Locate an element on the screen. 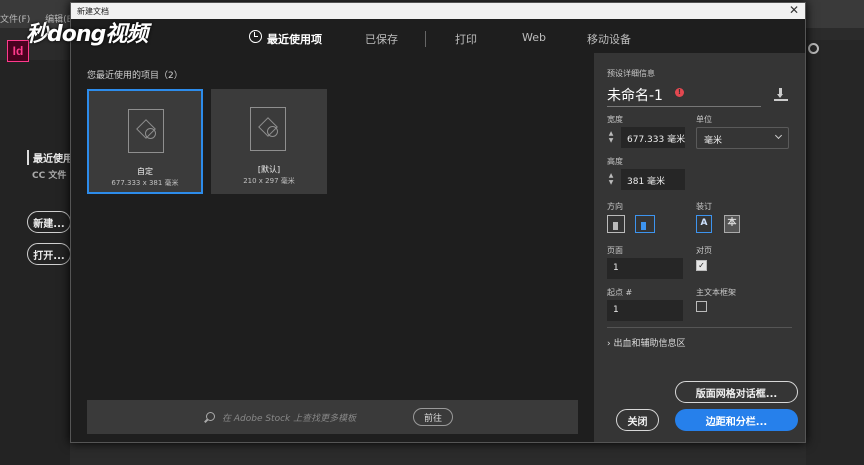 This screenshot has height=465, width=864. search-icon is located at coordinates (210, 416).